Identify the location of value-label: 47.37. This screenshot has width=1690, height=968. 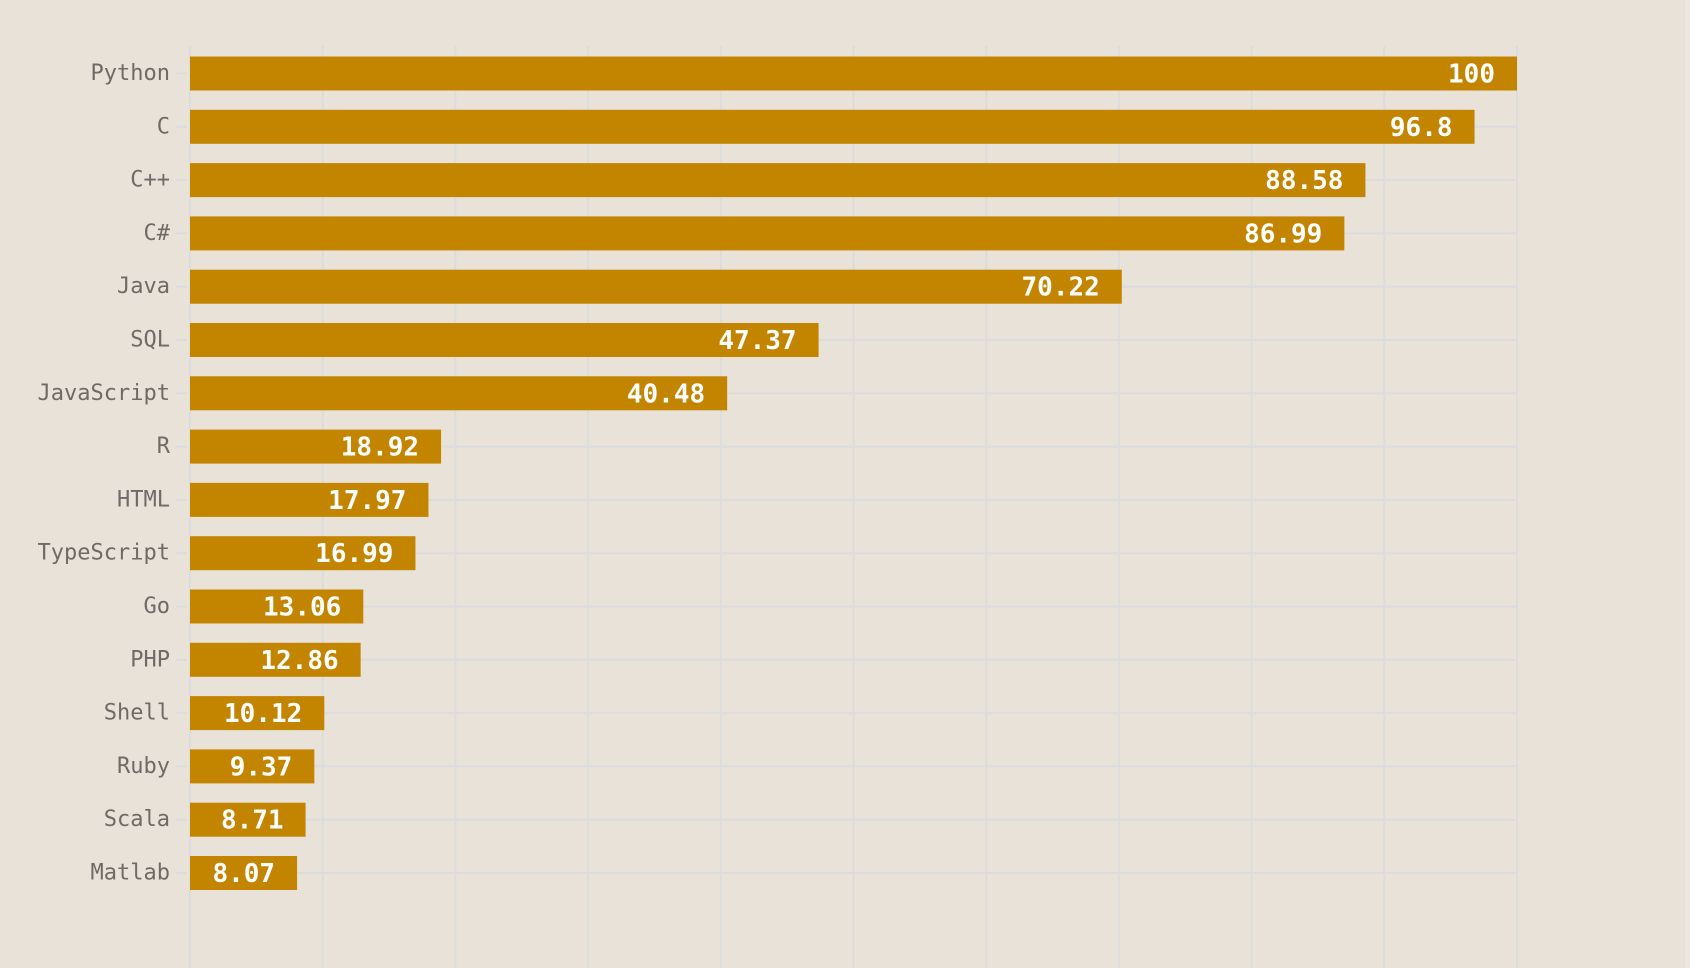
(757, 341).